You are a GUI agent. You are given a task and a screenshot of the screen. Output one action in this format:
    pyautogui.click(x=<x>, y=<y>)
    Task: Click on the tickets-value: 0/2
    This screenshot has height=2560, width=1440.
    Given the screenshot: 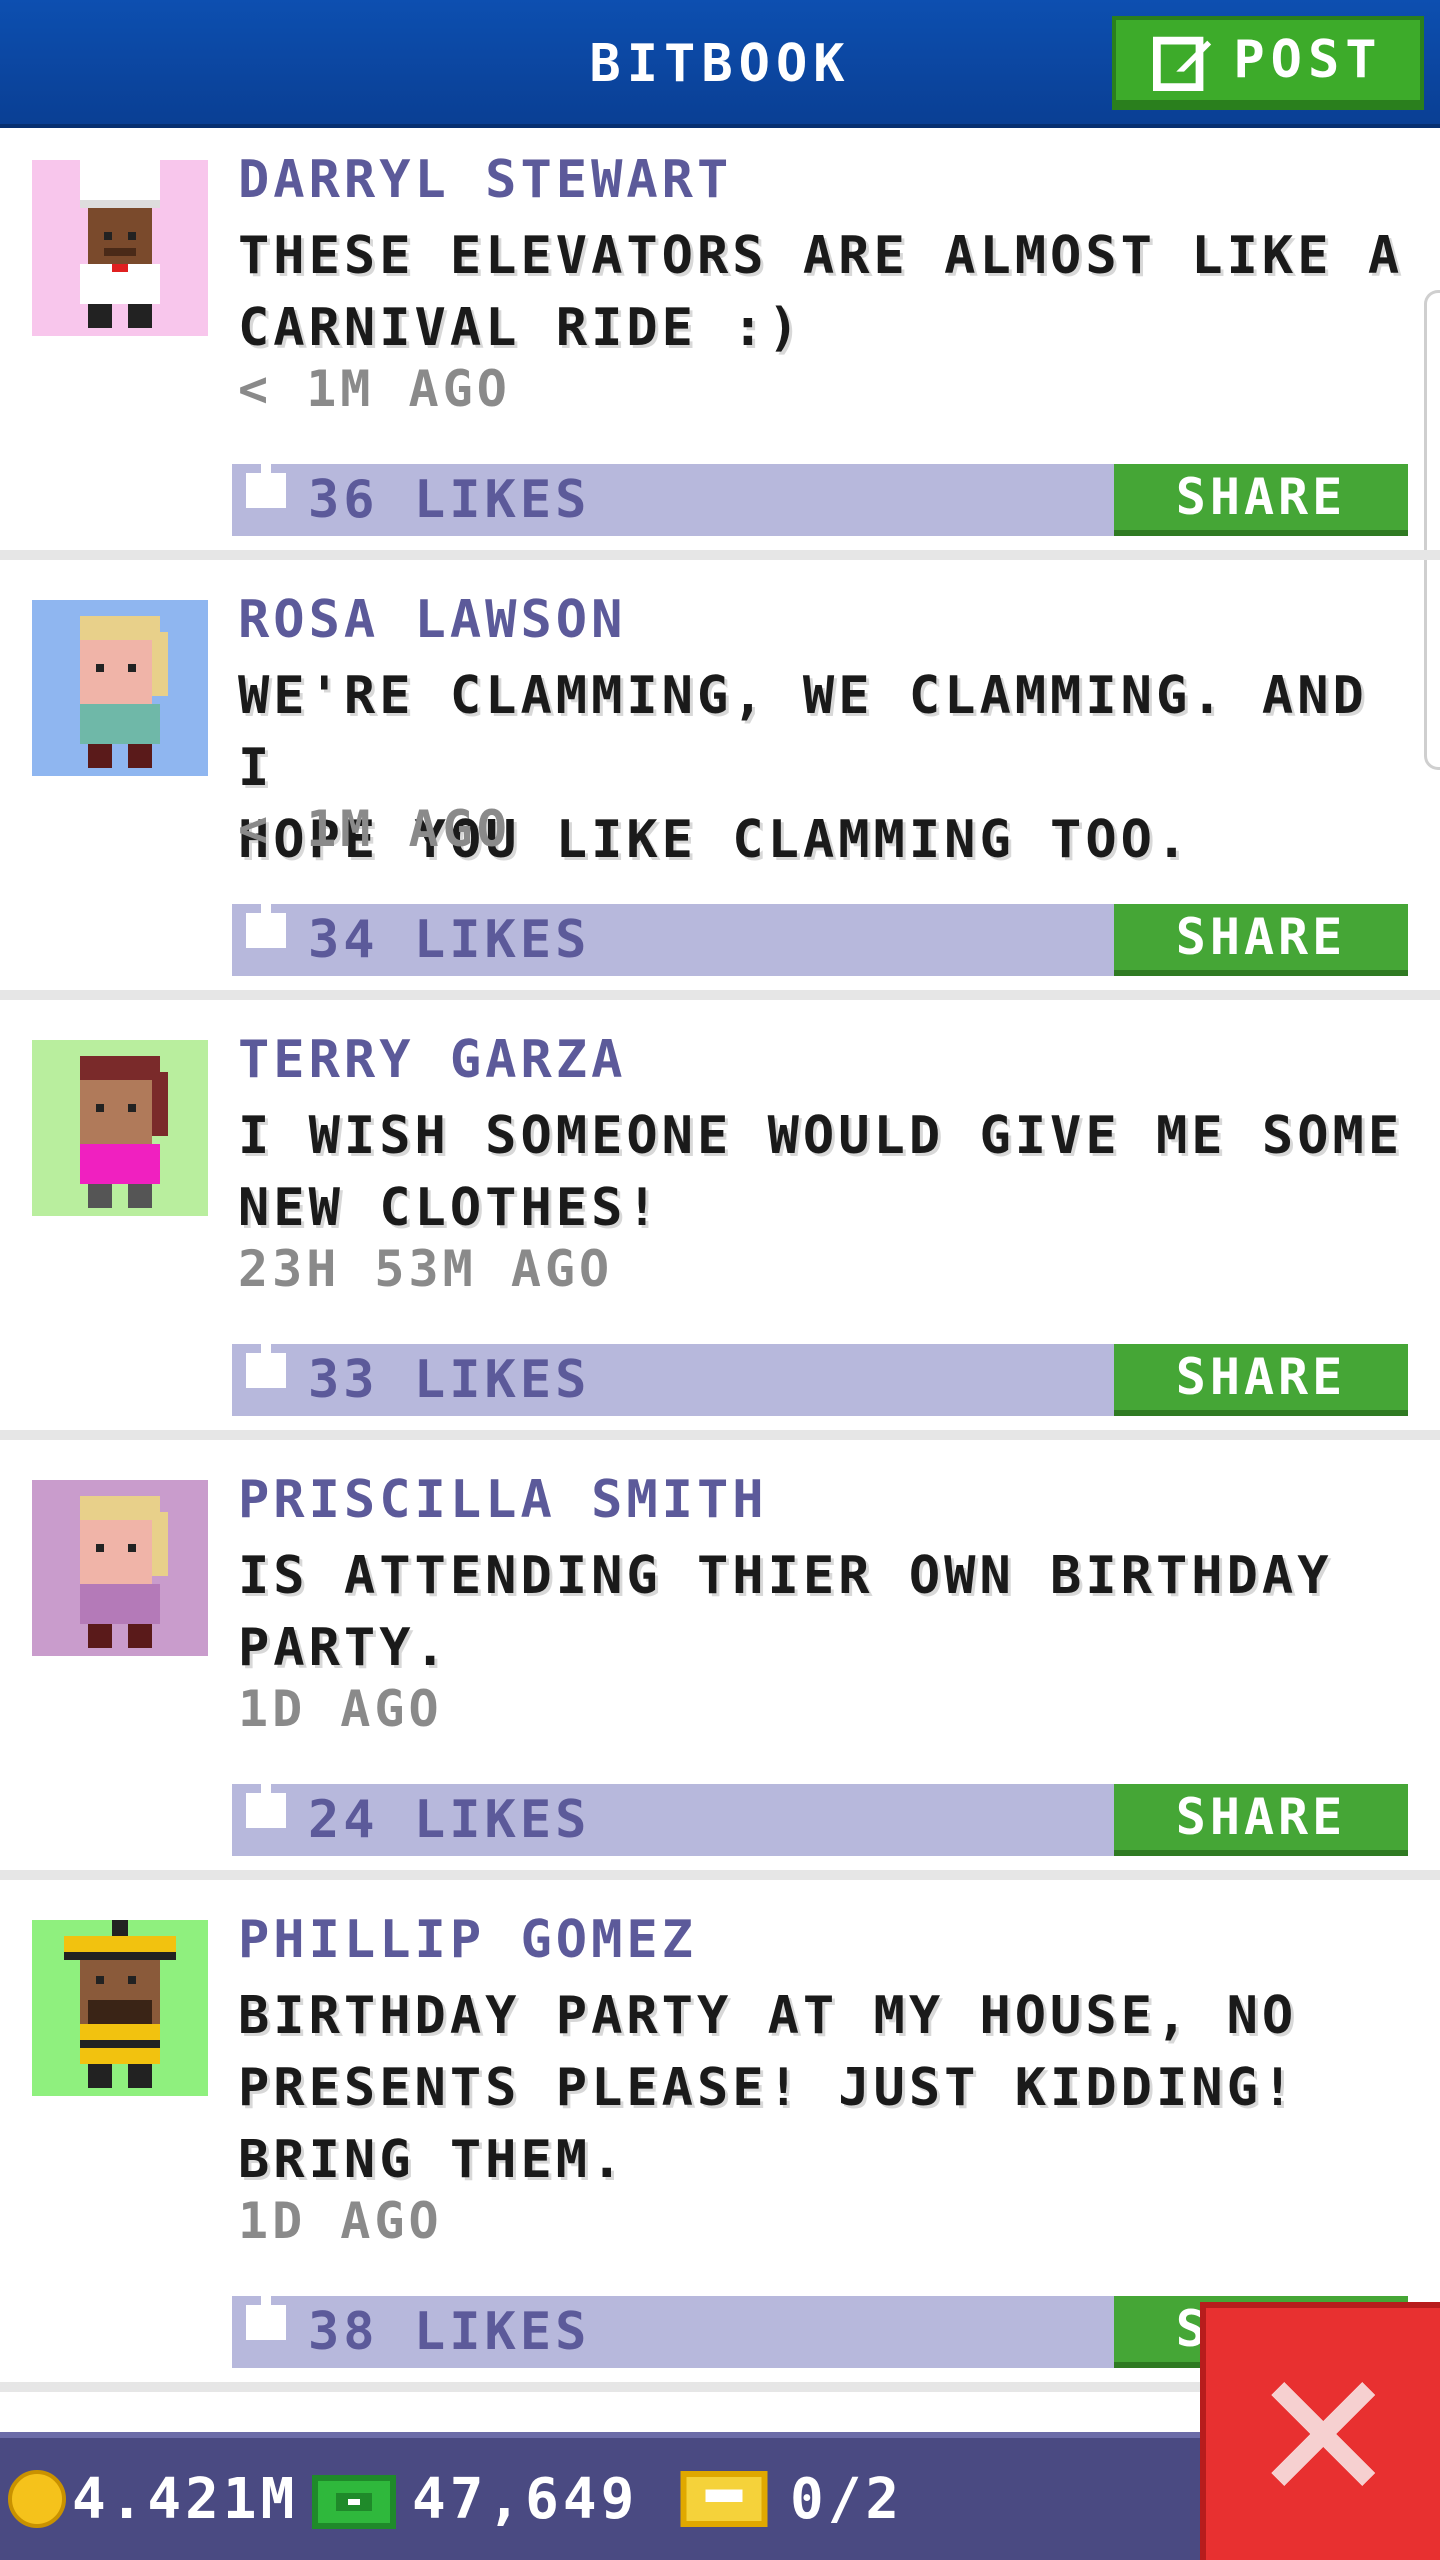 What is the action you would take?
    pyautogui.click(x=847, y=2499)
    